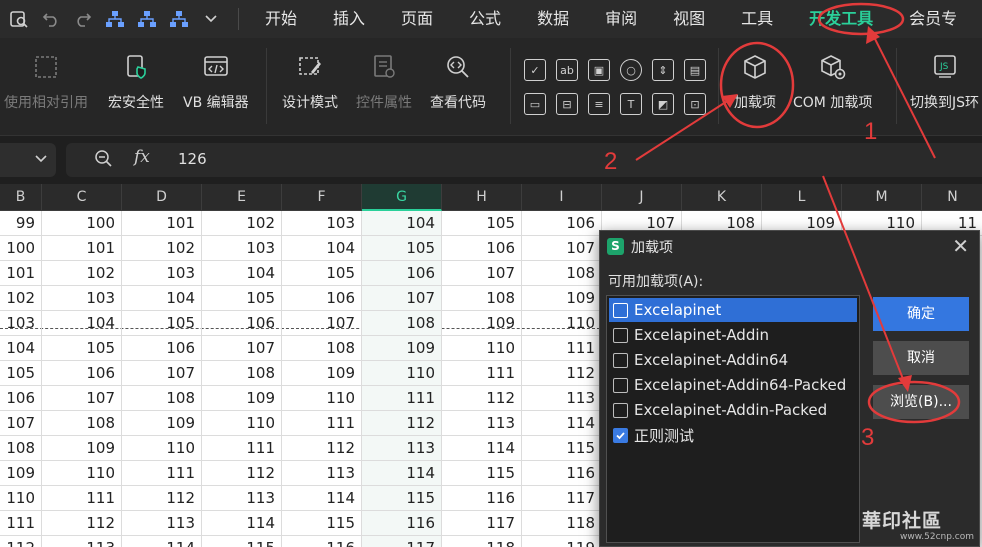  I want to click on column-header-n: N, so click(952, 197).